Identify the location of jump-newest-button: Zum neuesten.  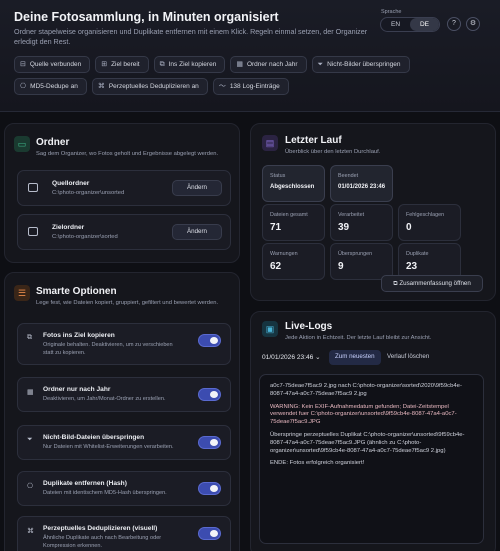
(355, 357).